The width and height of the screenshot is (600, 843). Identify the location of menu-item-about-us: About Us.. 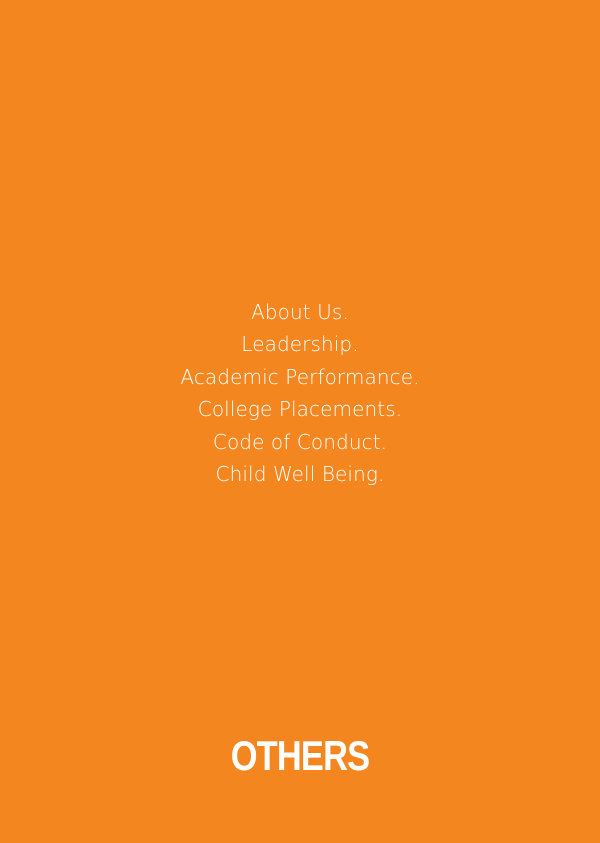
(300, 312).